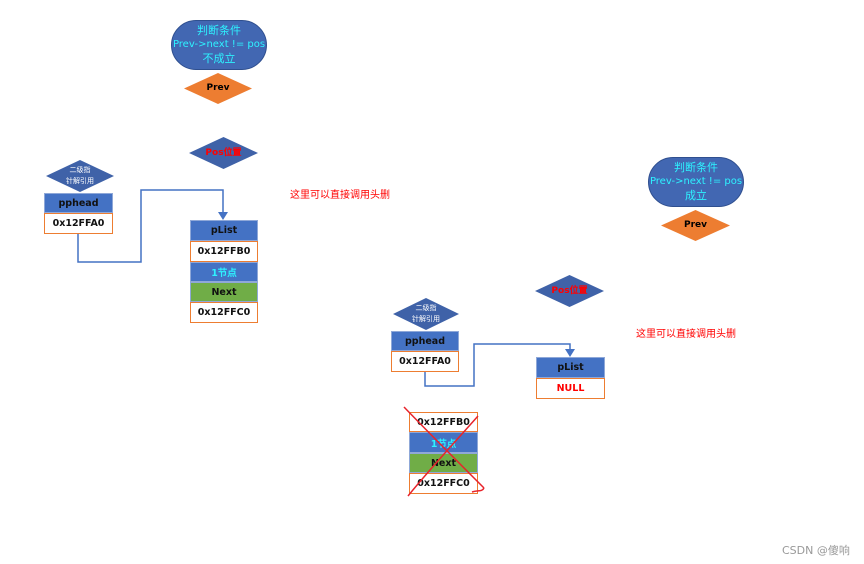 Image resolution: width=864 pixels, height=564 pixels. Describe the element at coordinates (78, 223) in the screenshot. I see `pphead-value-left: 0x12FFA0` at that location.